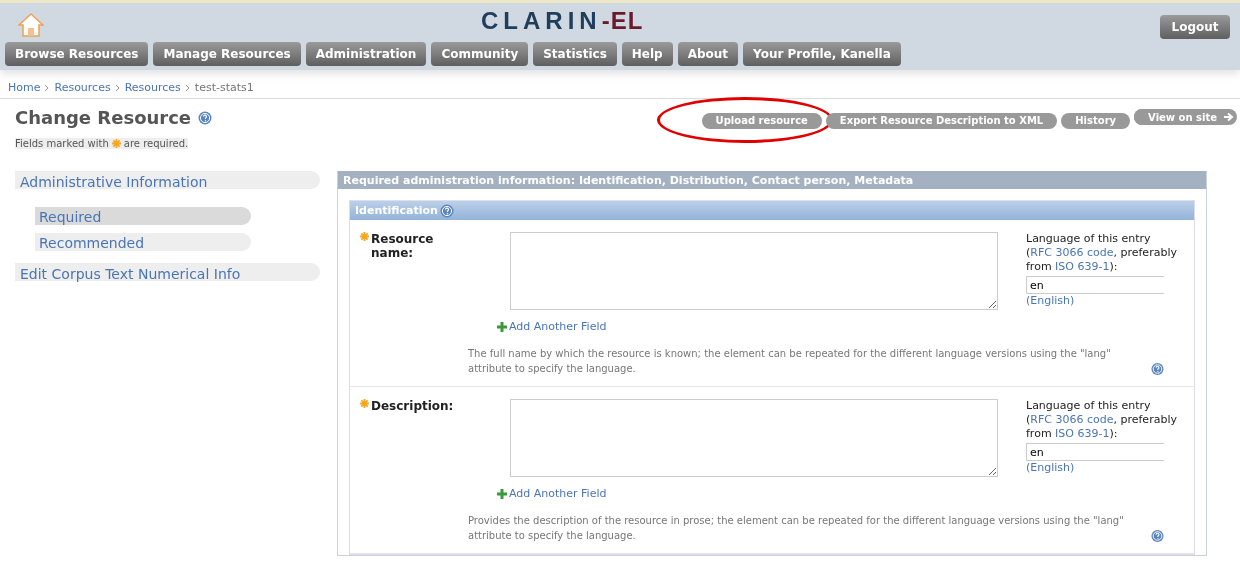 This screenshot has width=1240, height=573. What do you see at coordinates (224, 88) in the screenshot?
I see `breadcrumb-current: test-stats1` at bounding box center [224, 88].